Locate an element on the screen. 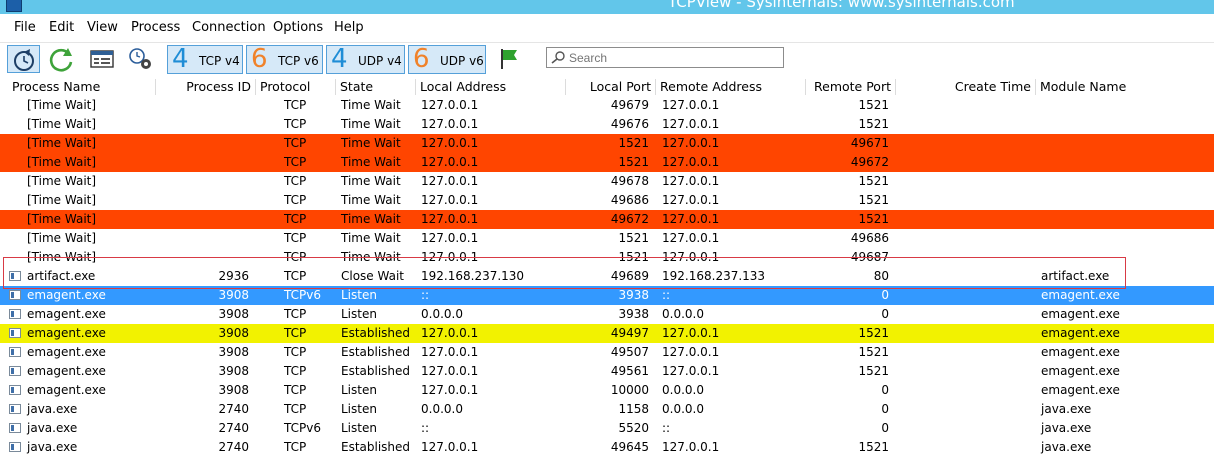  show-unconnected-button is located at coordinates (509, 59).